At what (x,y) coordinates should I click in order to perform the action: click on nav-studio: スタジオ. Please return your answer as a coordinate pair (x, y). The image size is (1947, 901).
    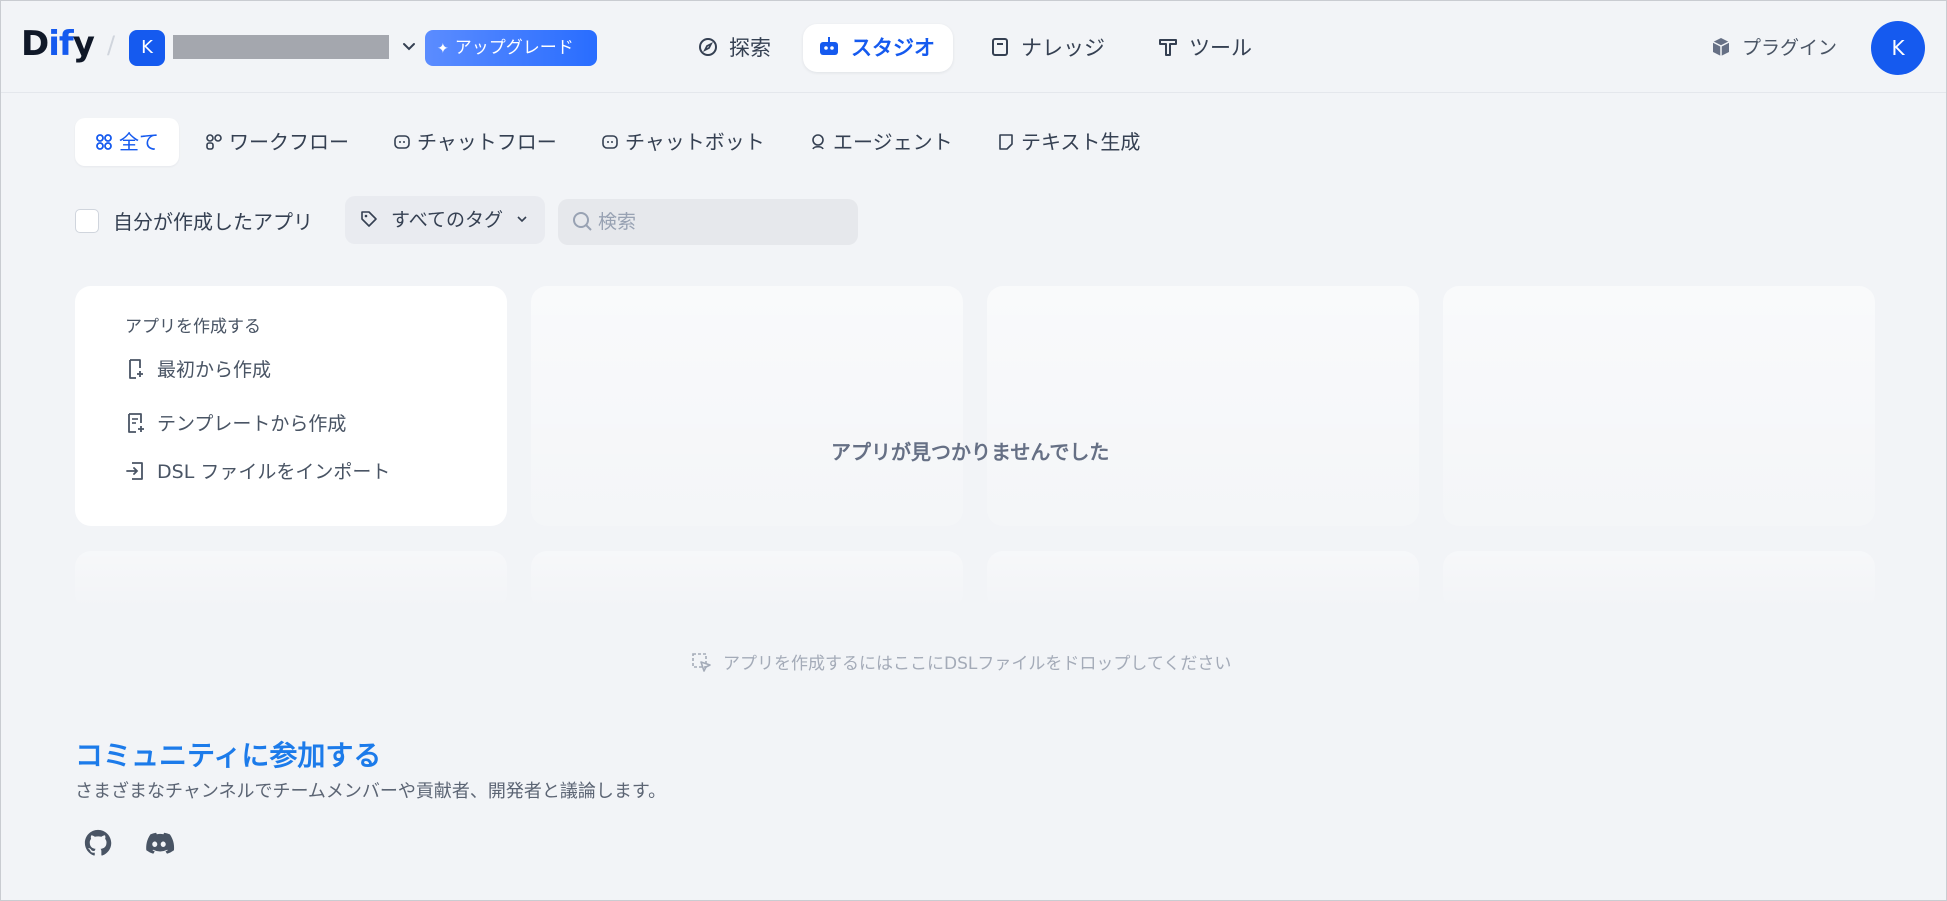
    Looking at the image, I should click on (878, 48).